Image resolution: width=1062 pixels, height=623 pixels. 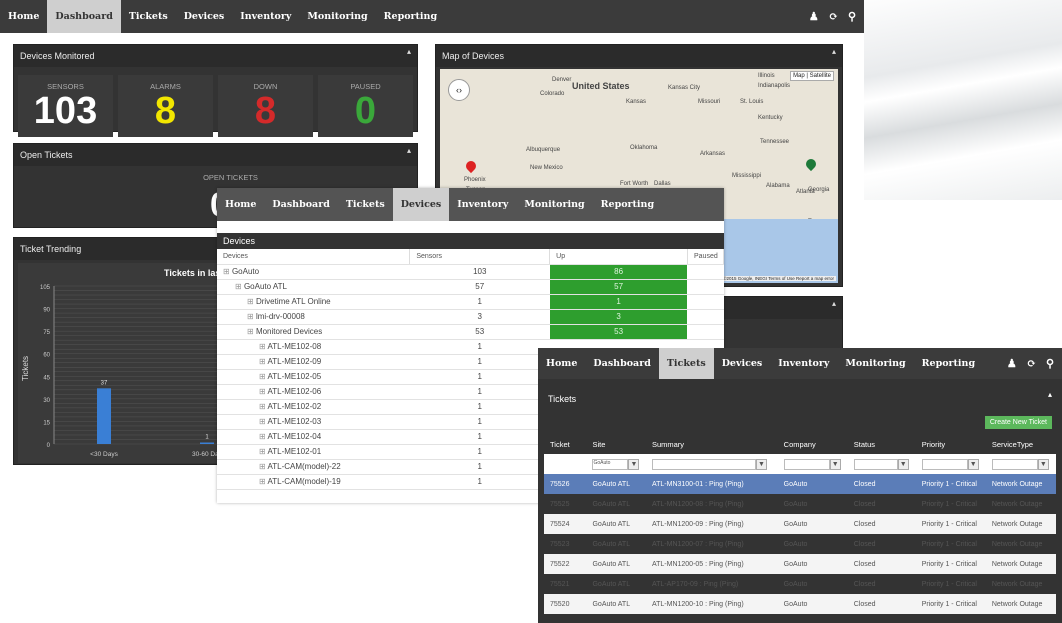 I want to click on column-header: Paused, so click(x=705, y=257).